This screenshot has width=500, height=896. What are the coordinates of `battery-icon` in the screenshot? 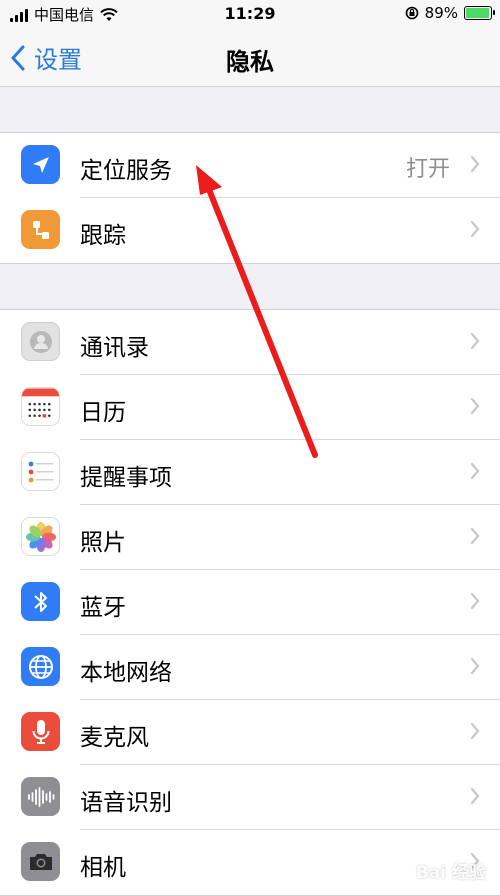 It's located at (479, 13).